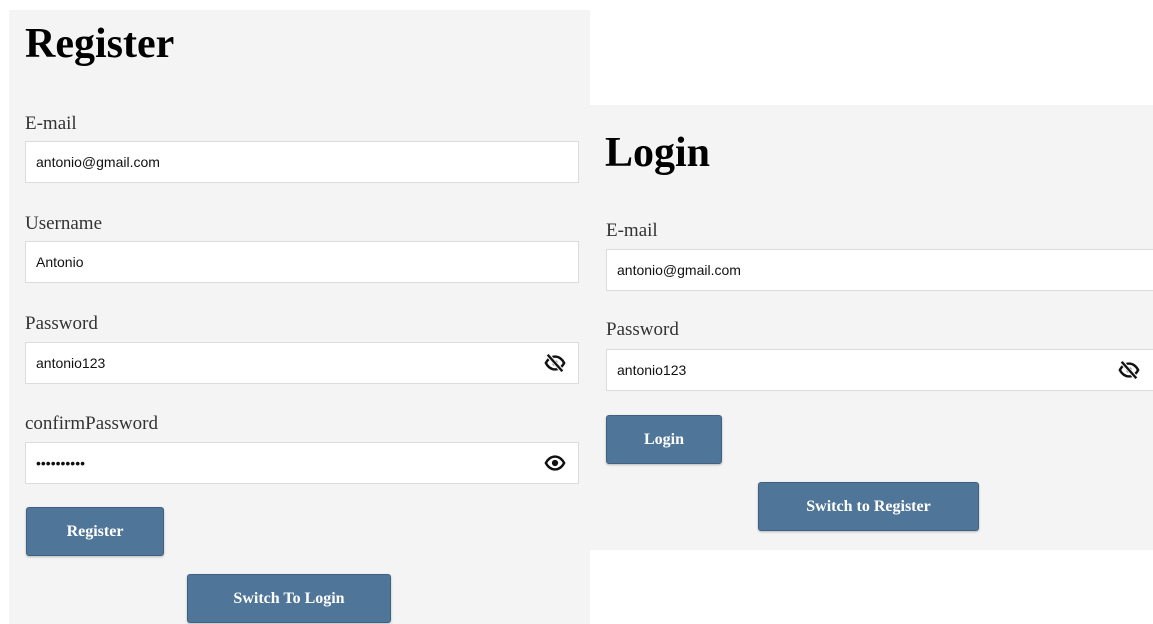 The image size is (1153, 624). Describe the element at coordinates (91, 423) in the screenshot. I see `register-confirm-password-label: confirmPassword` at that location.